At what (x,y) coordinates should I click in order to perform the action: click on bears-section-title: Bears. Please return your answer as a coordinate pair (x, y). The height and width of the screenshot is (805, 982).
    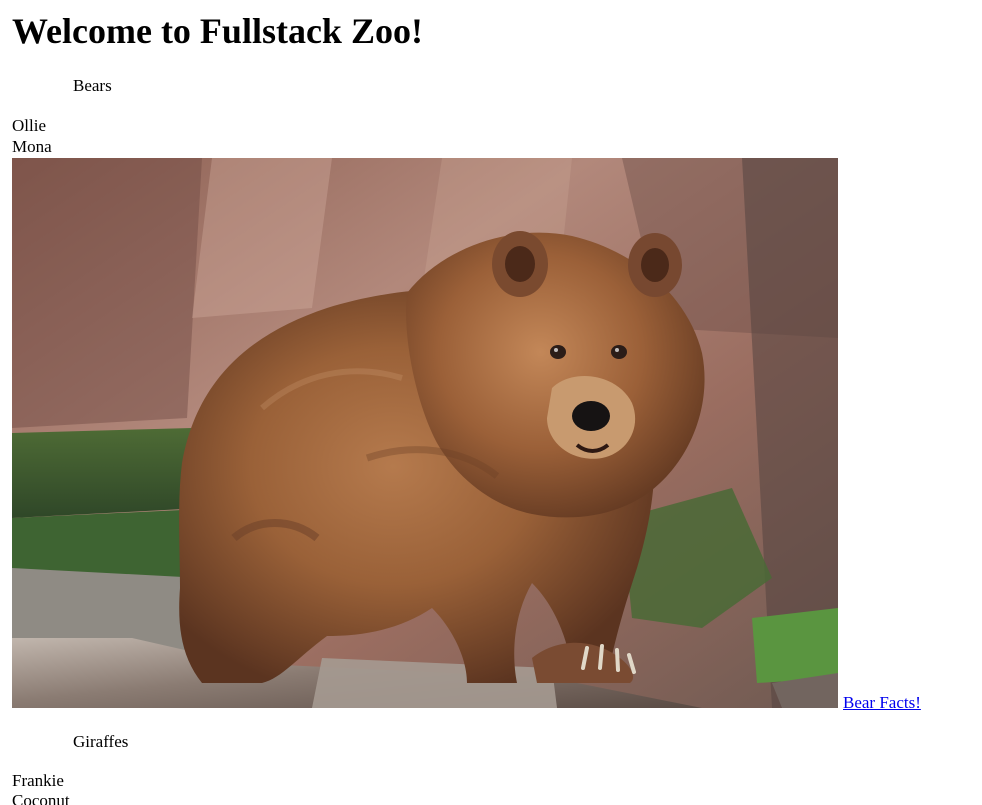
    Looking at the image, I should click on (92, 85).